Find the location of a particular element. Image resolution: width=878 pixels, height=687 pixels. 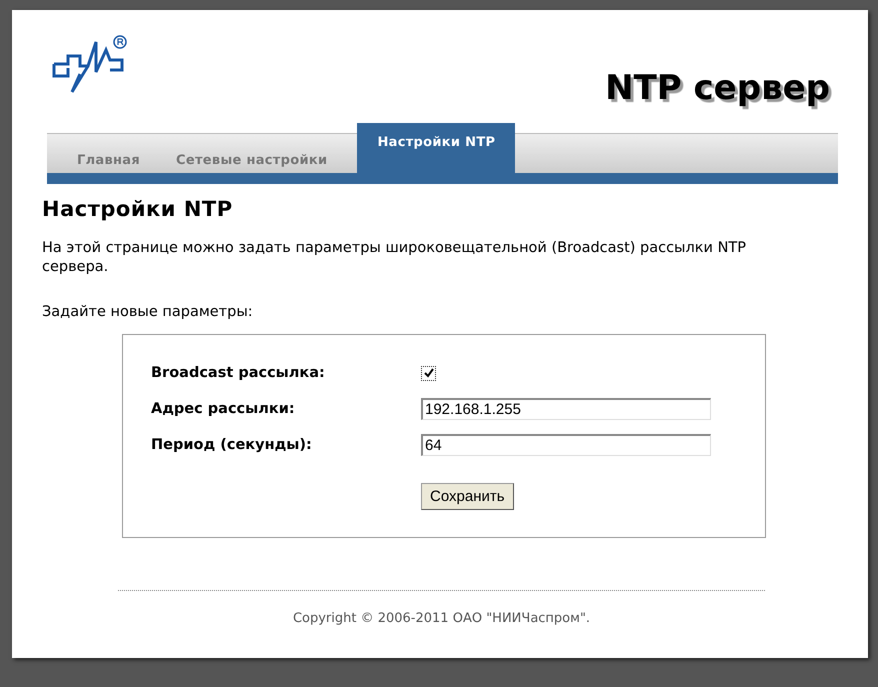

nav-tab: Настройки NTP is located at coordinates (436, 148).